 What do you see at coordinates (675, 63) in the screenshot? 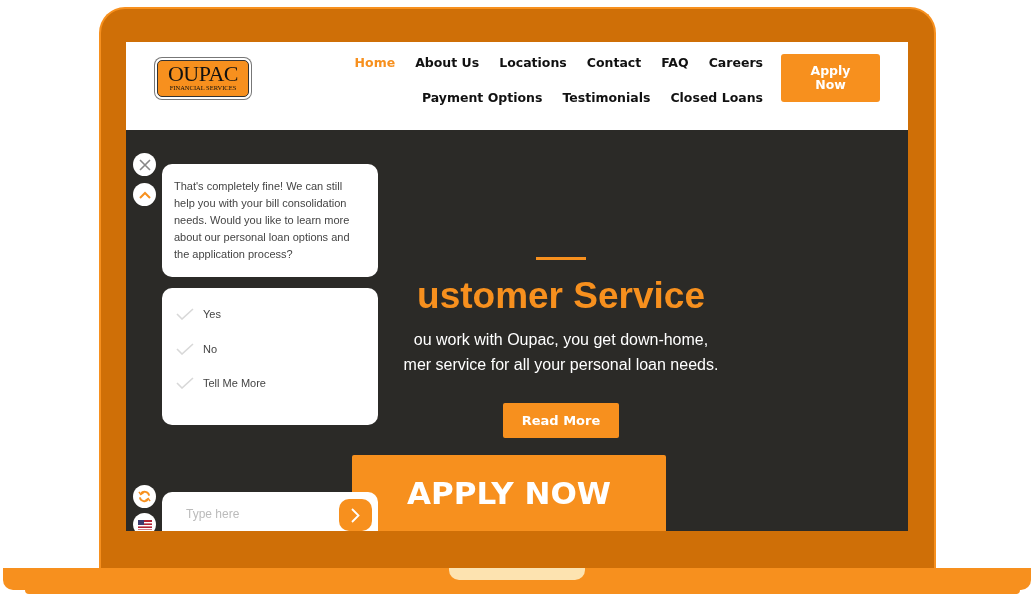
I see `nav-link: FAQ` at bounding box center [675, 63].